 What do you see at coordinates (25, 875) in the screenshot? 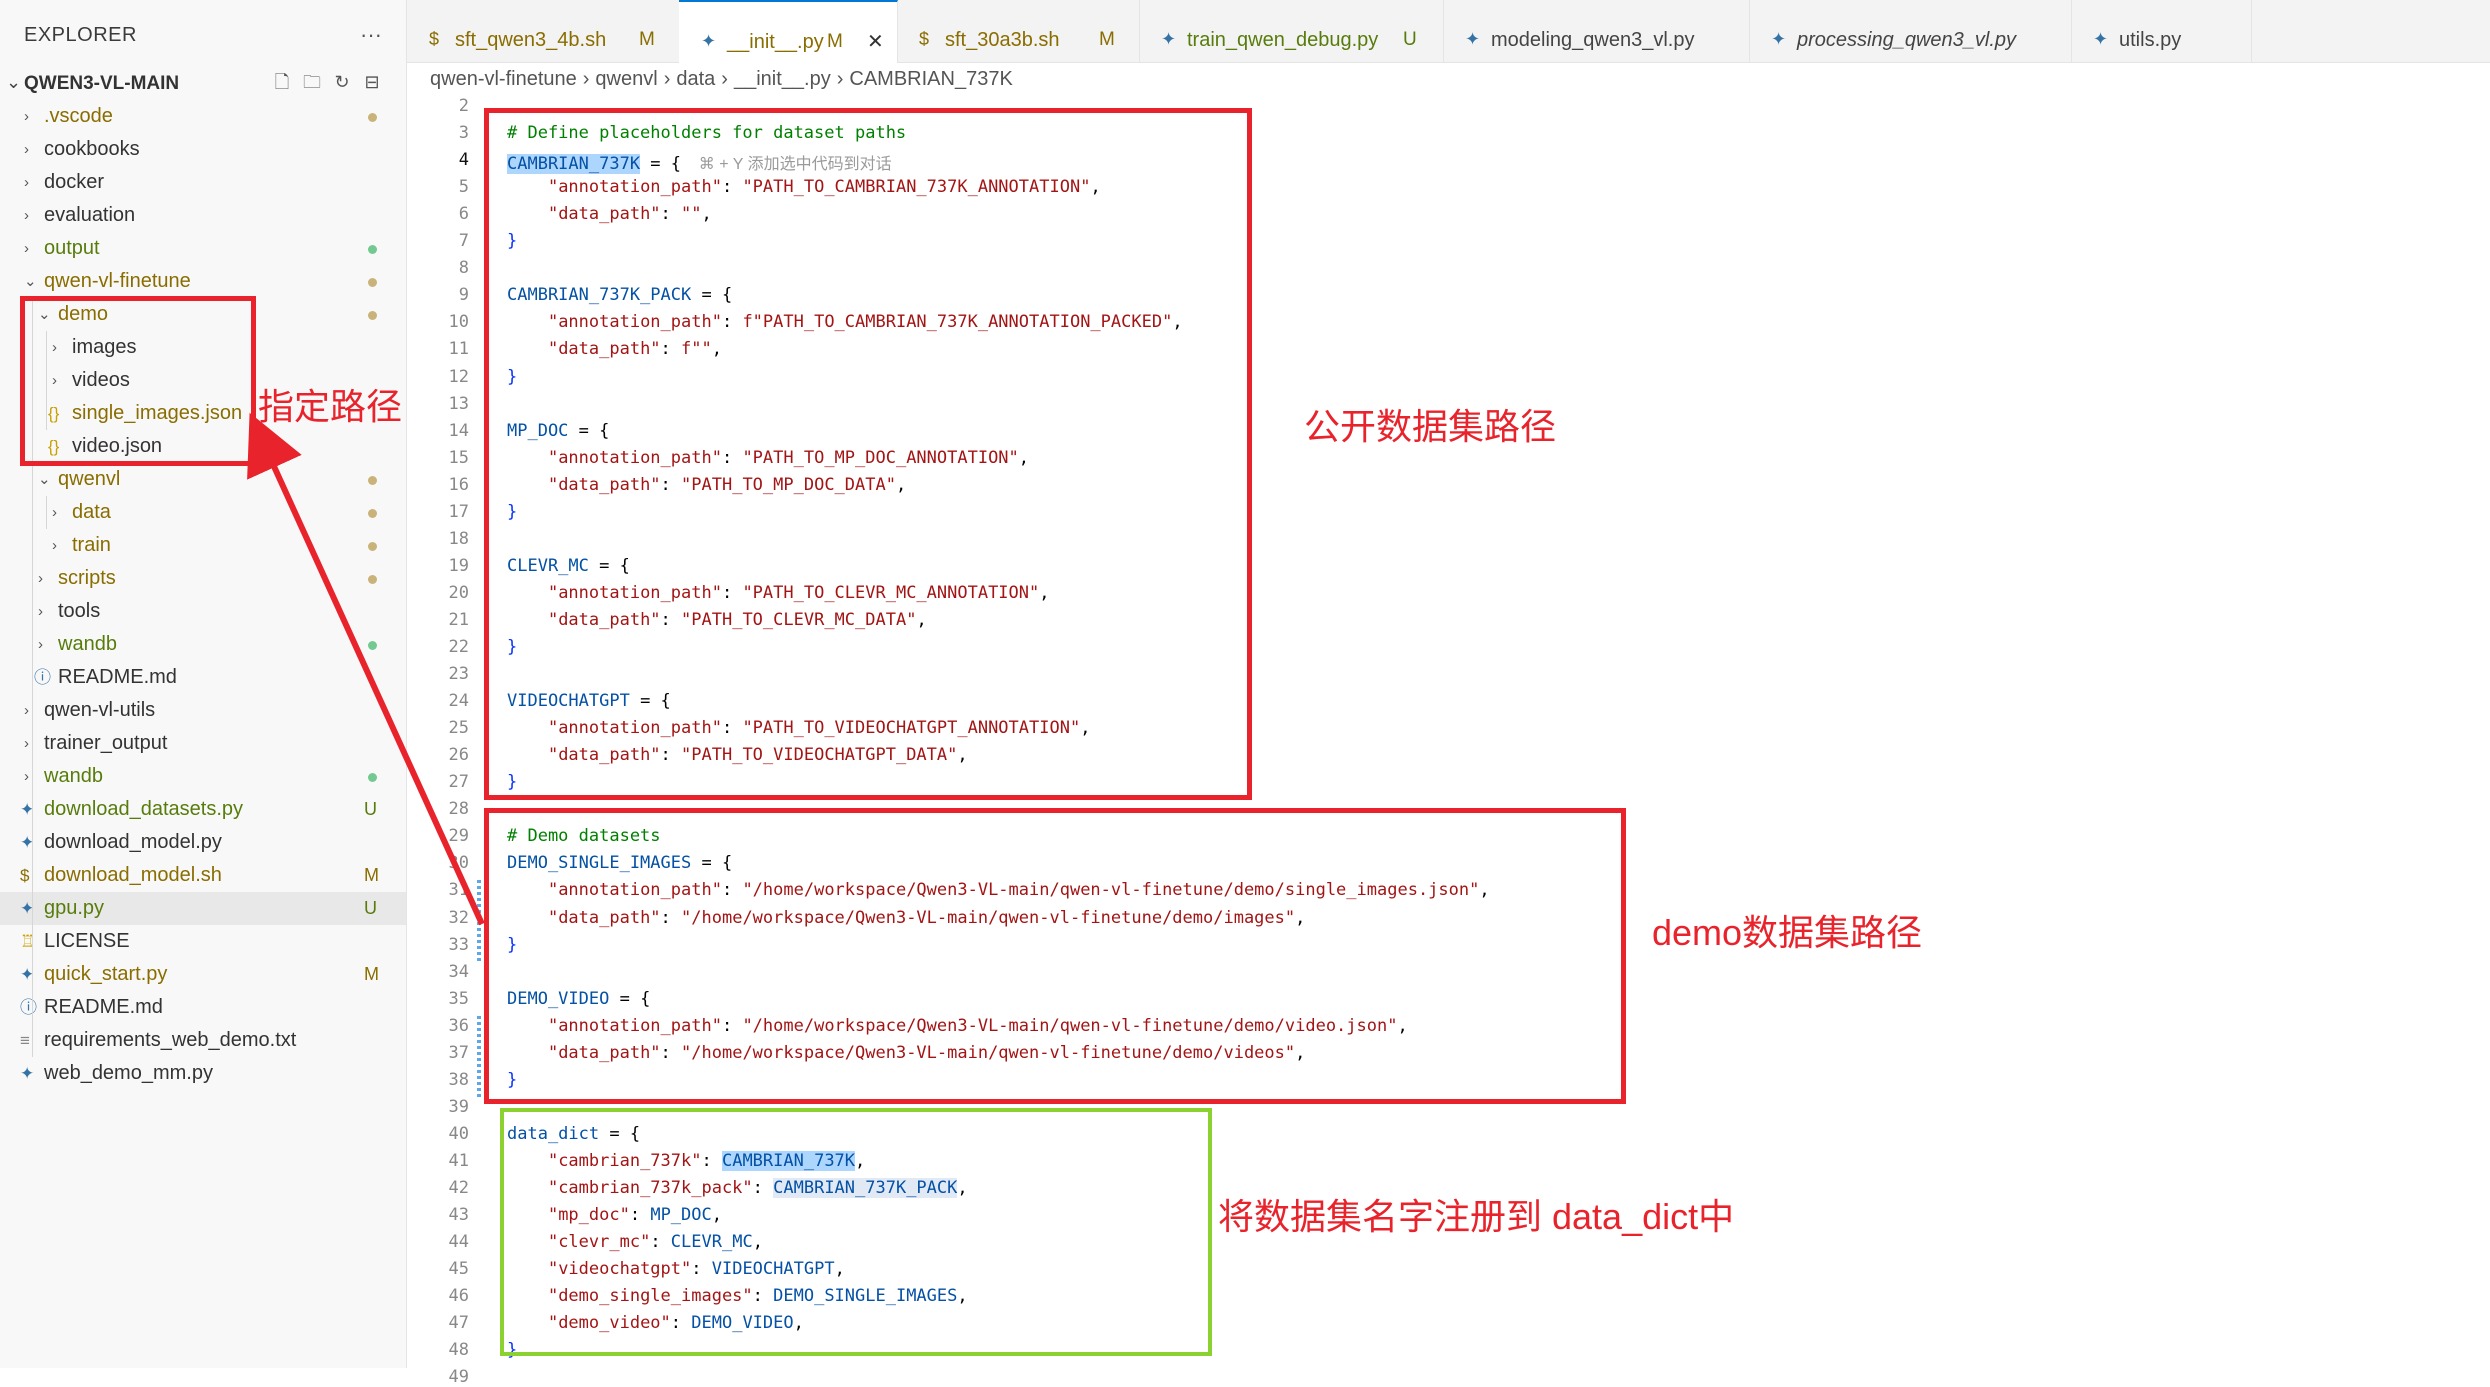
I see `shell-file-icon: $` at bounding box center [25, 875].